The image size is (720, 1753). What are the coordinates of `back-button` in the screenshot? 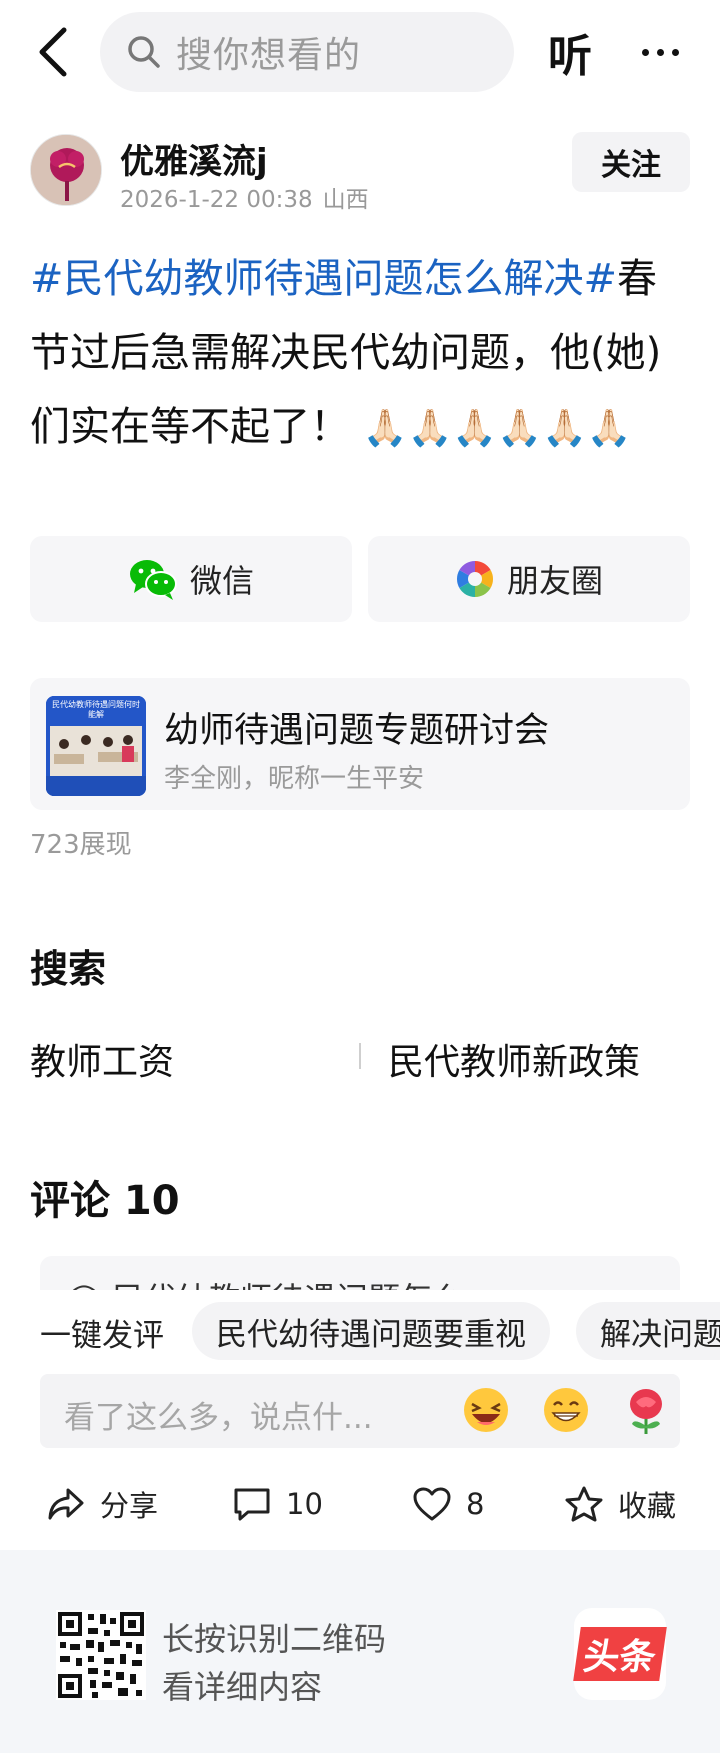 It's located at (52, 52).